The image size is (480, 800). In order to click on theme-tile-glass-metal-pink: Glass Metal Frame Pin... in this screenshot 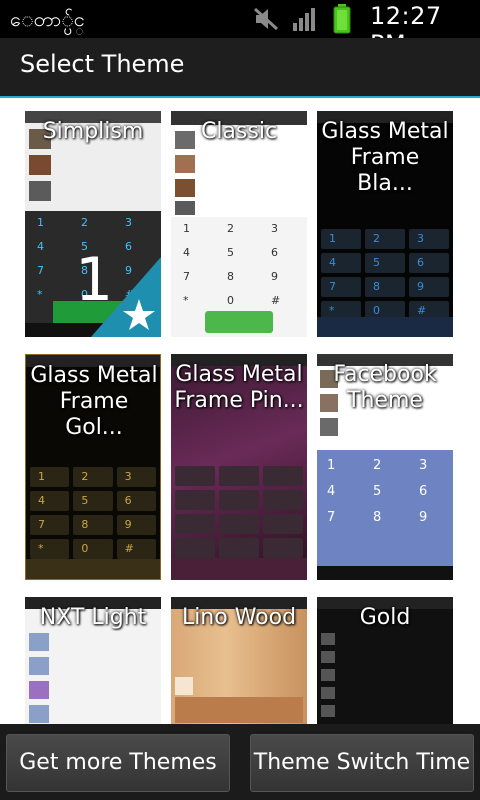, I will do `click(239, 467)`.